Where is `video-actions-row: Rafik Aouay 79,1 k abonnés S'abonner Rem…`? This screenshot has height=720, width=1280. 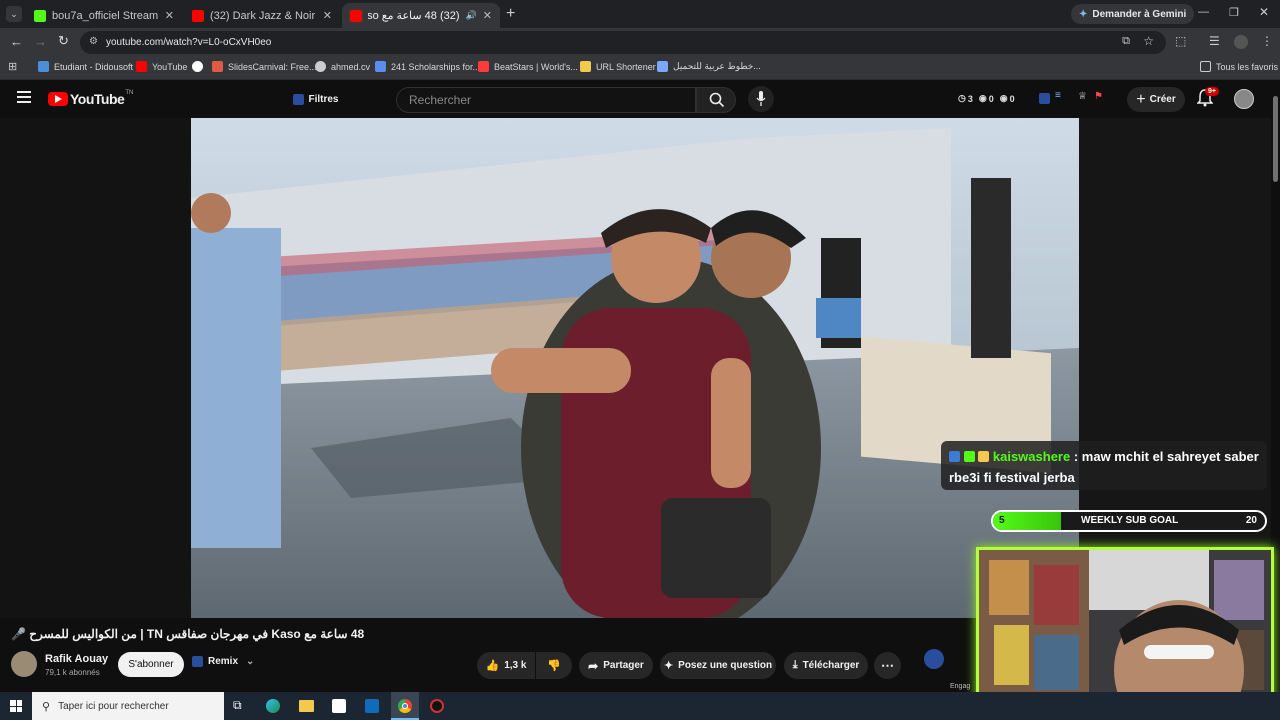 video-actions-row: Rafik Aouay 79,1 k abonnés S'abonner Rem… is located at coordinates (485, 669).